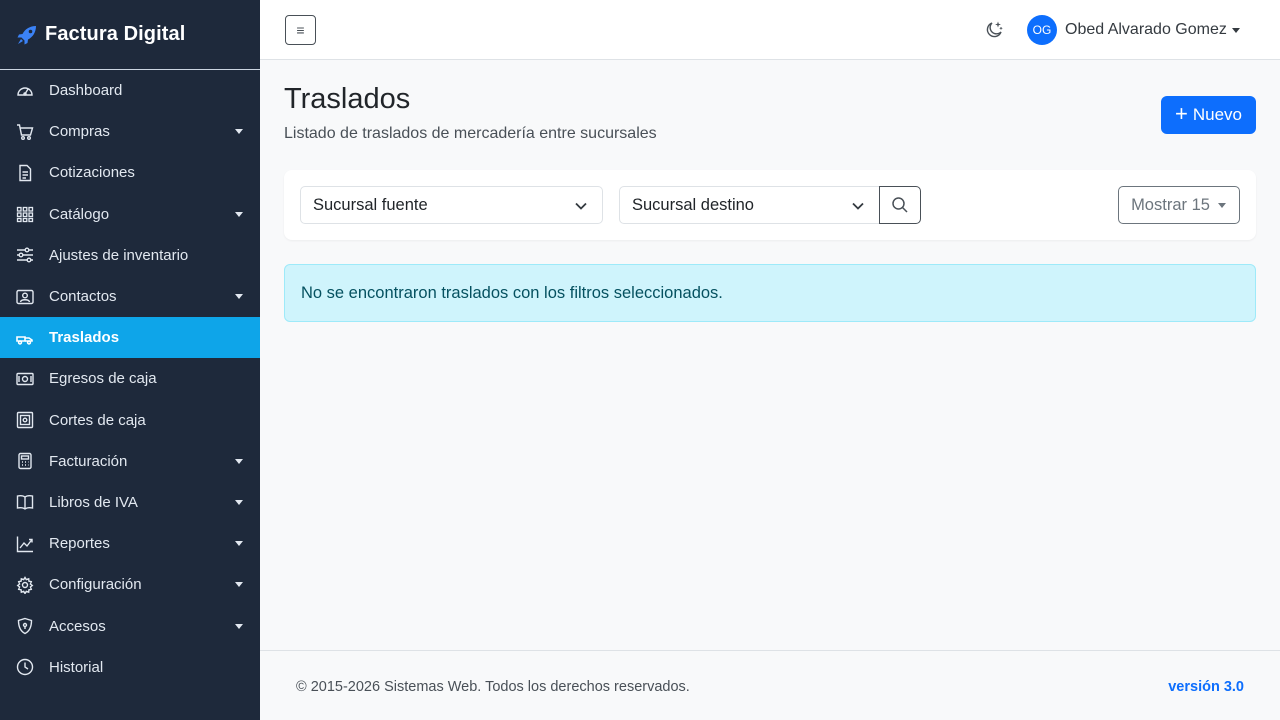 The height and width of the screenshot is (720, 1280). Describe the element at coordinates (1042, 30) in the screenshot. I see `avatar: OG` at that location.